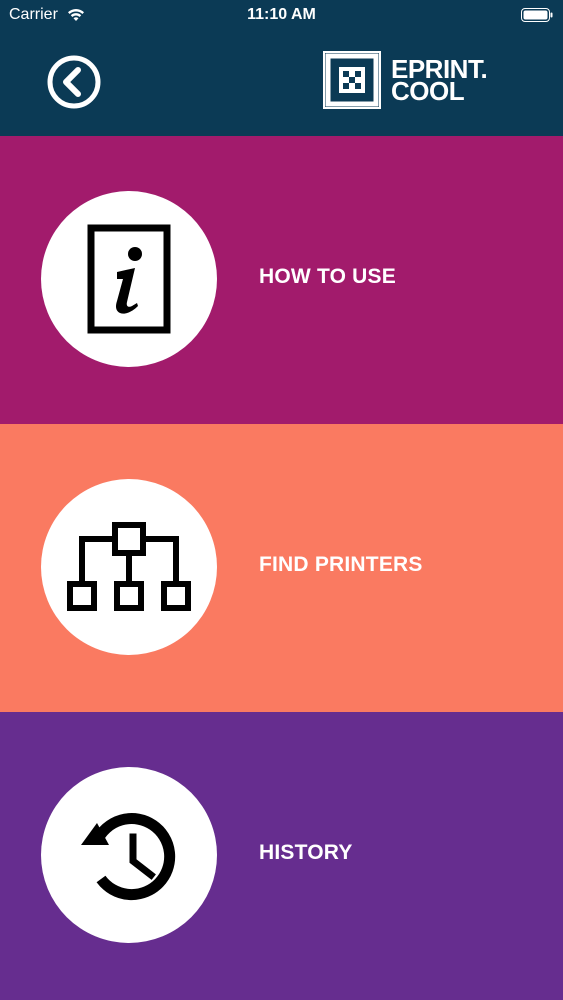  Describe the element at coordinates (341, 564) in the screenshot. I see `menu-item-label: FIND PRINTERS` at that location.